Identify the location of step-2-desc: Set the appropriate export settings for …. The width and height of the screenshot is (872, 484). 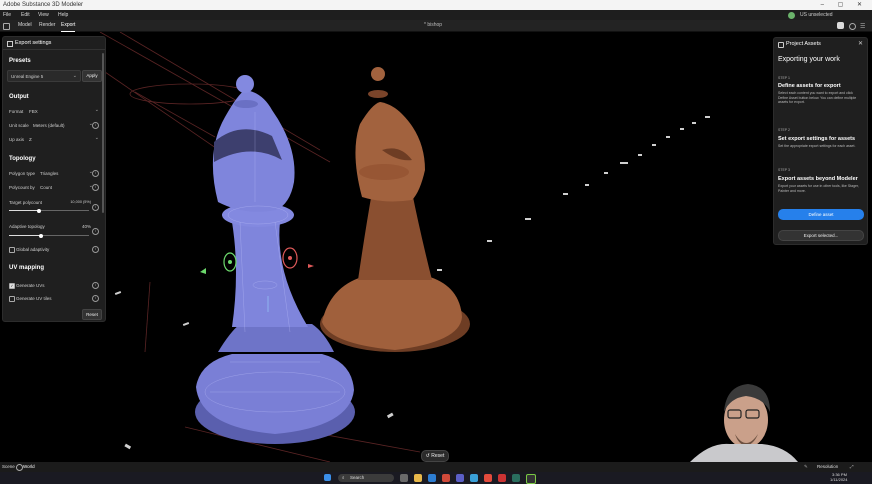
(817, 146).